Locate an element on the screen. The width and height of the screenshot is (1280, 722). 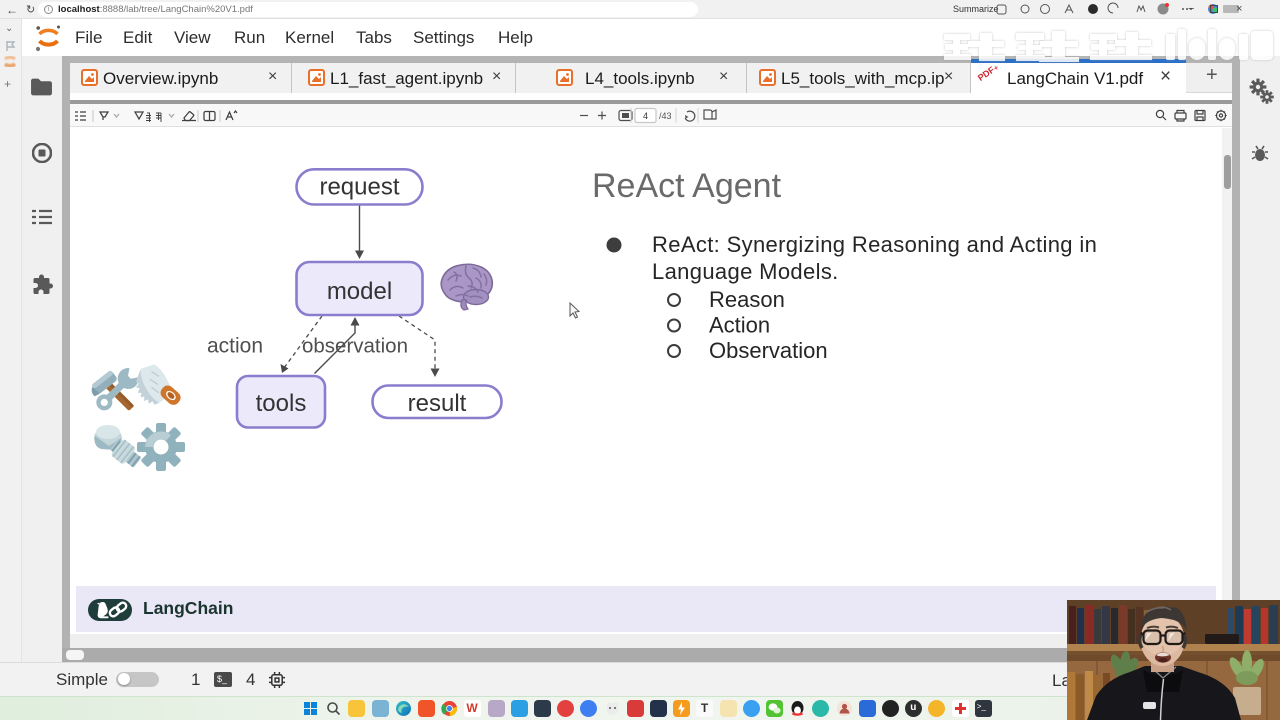
svg-text: Reason is located at coordinates (747, 299).